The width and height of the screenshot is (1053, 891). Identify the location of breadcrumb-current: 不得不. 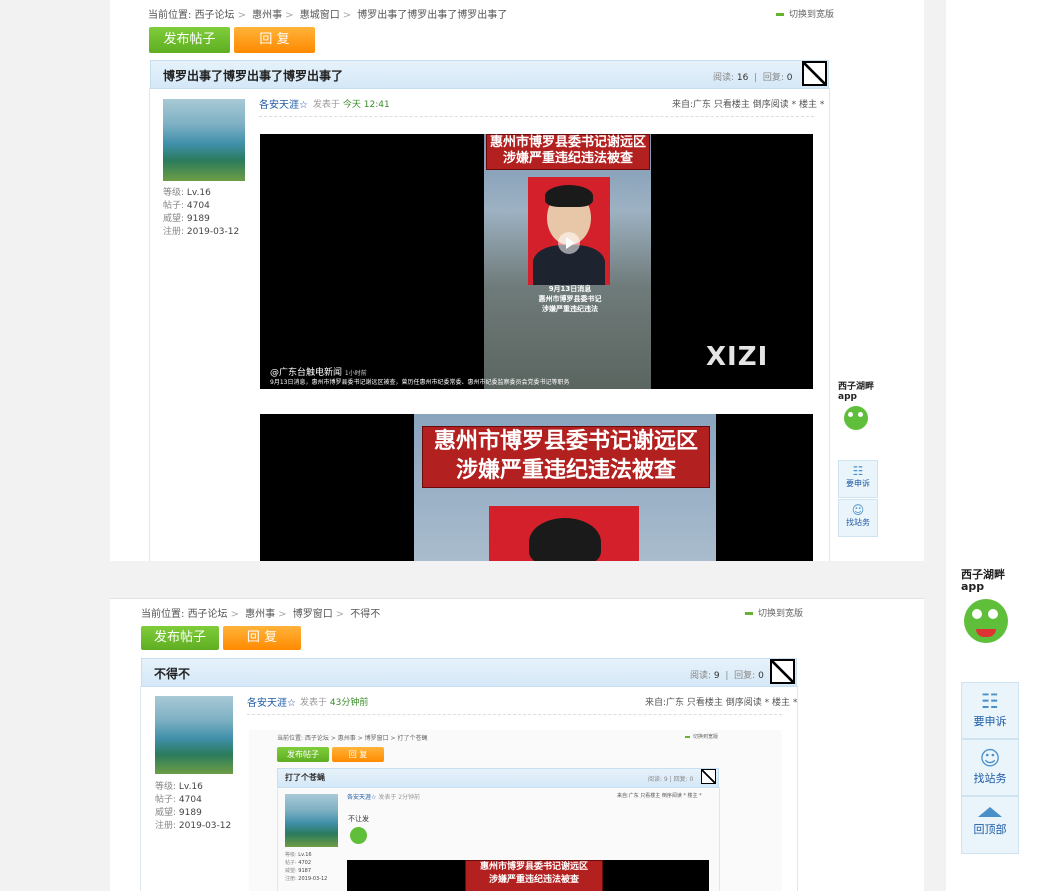
(365, 614).